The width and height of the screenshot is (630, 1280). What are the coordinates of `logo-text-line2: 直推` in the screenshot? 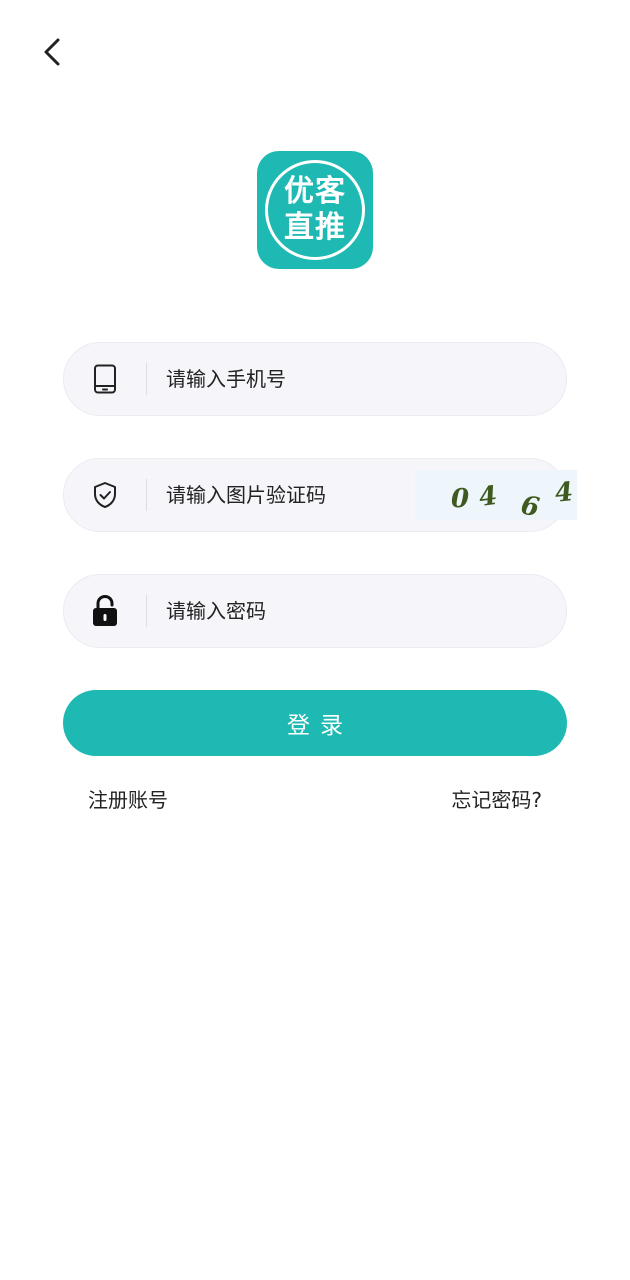 It's located at (315, 227).